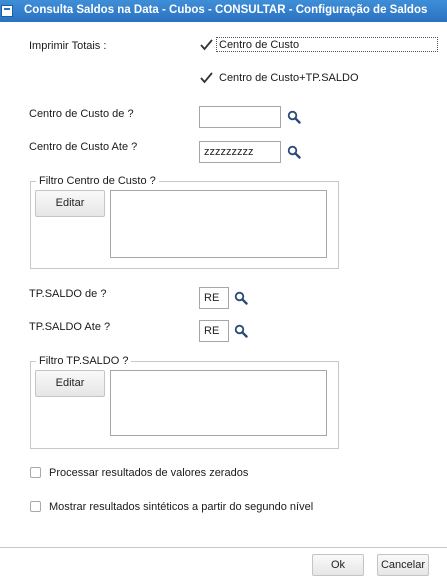  I want to click on ok-button: Ok, so click(338, 565).